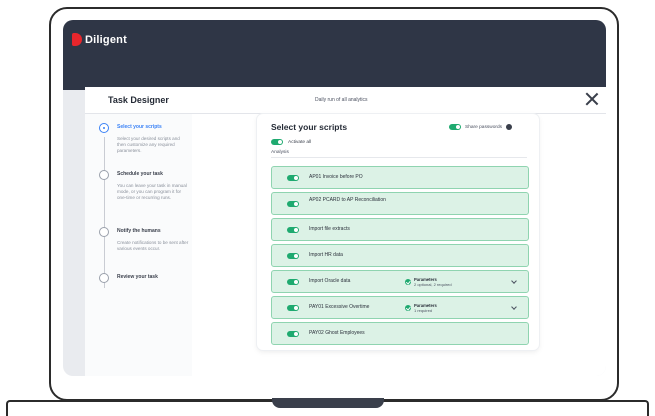 The height and width of the screenshot is (416, 655). I want to click on parameters-status: Parameters 2 optional, 2 required, so click(428, 282).